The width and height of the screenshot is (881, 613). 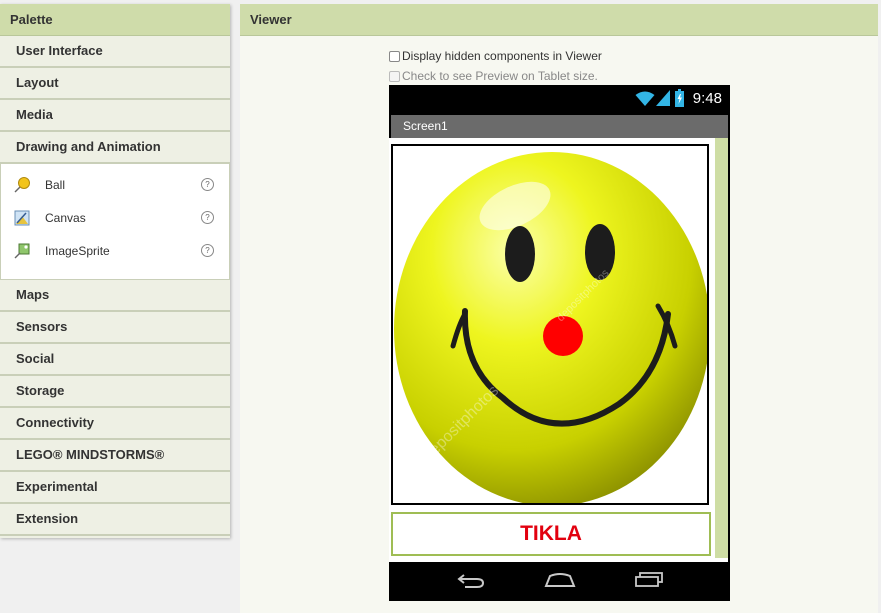 What do you see at coordinates (559, 99) in the screenshot?
I see `status-bar: 9:48` at bounding box center [559, 99].